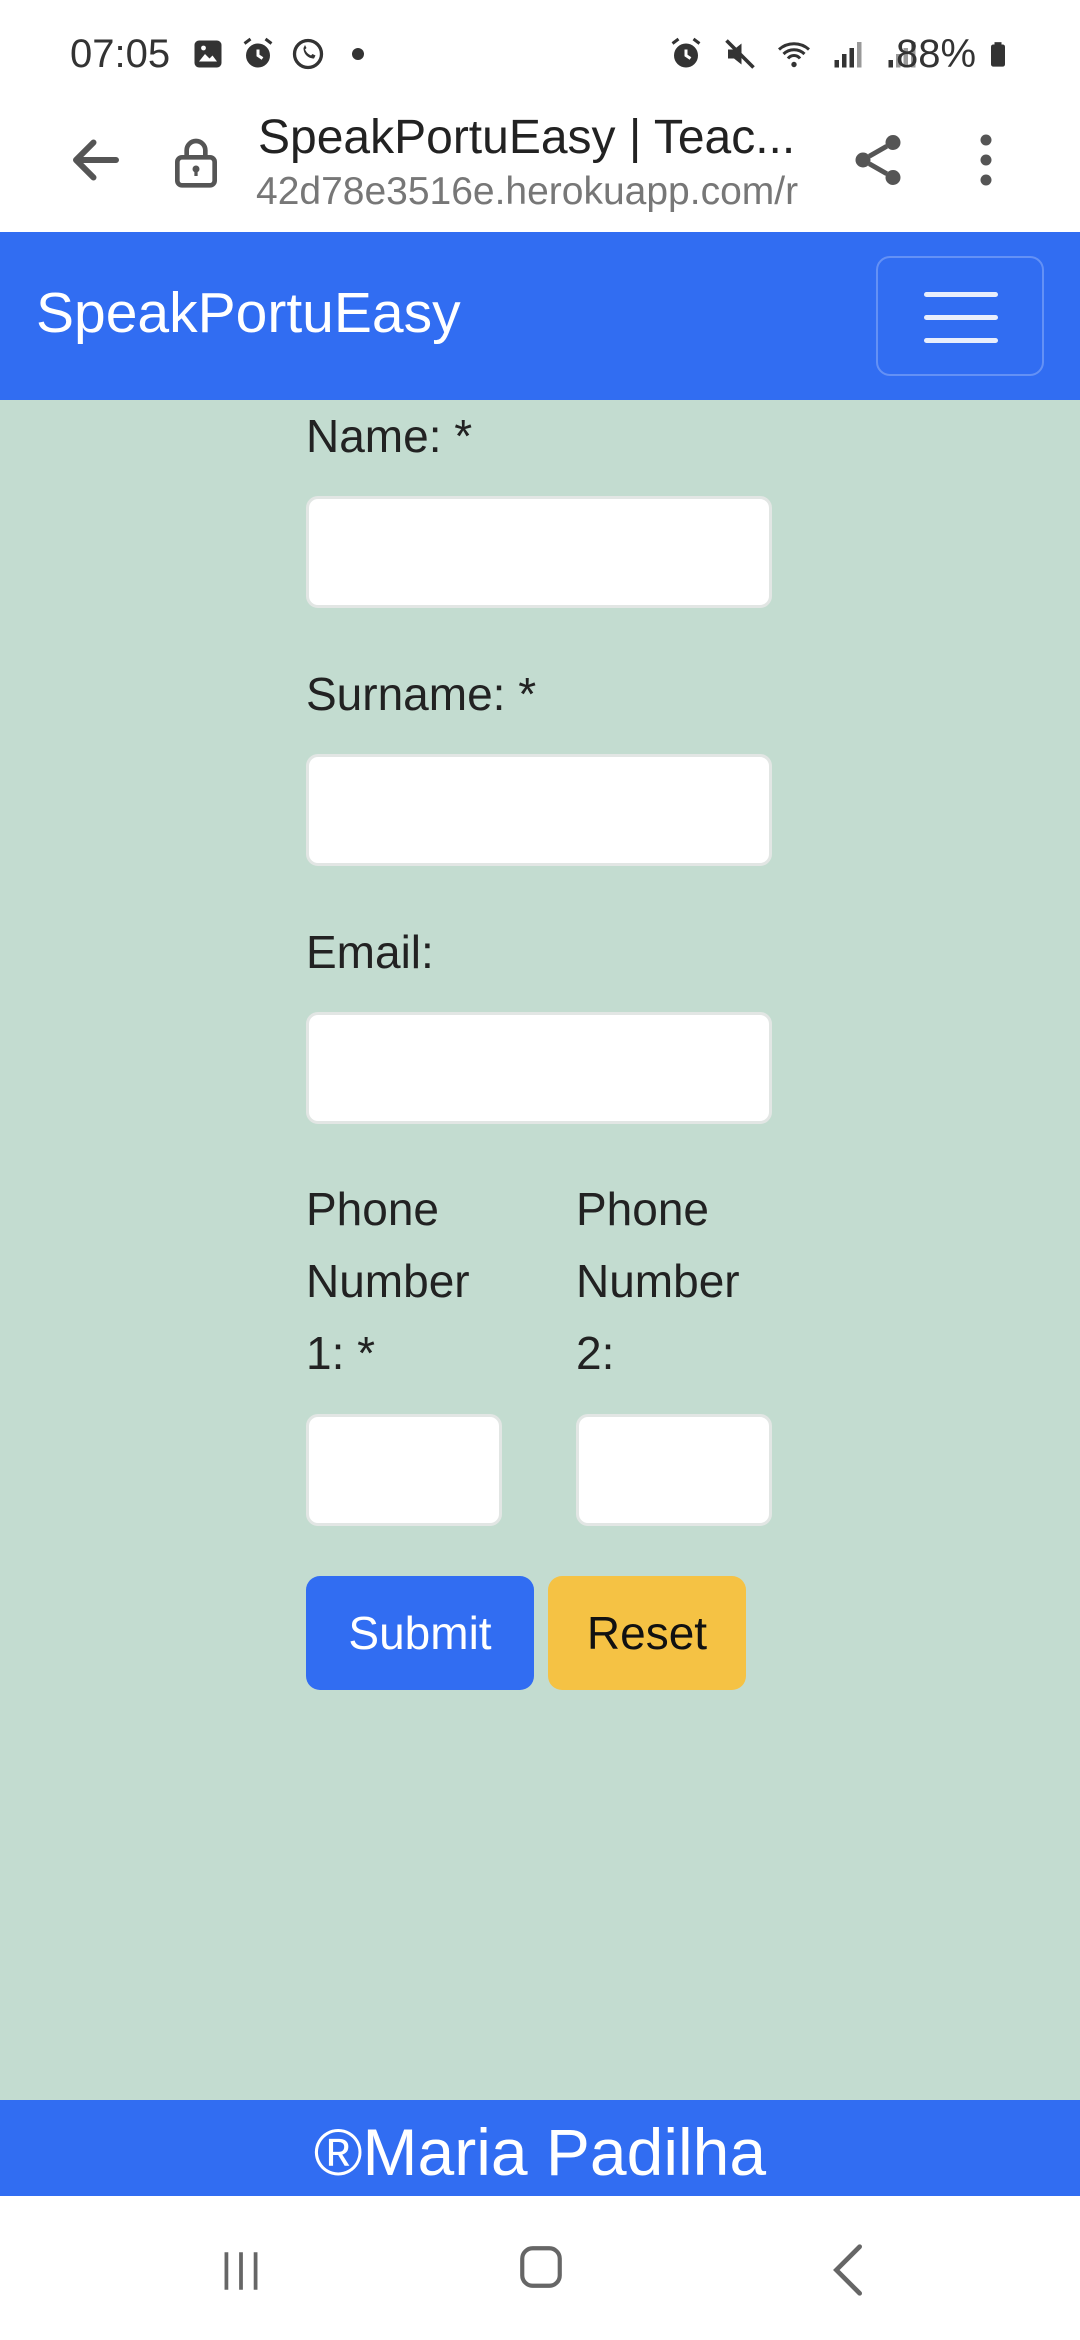  Describe the element at coordinates (208, 54) in the screenshot. I see `gallery-icon` at that location.